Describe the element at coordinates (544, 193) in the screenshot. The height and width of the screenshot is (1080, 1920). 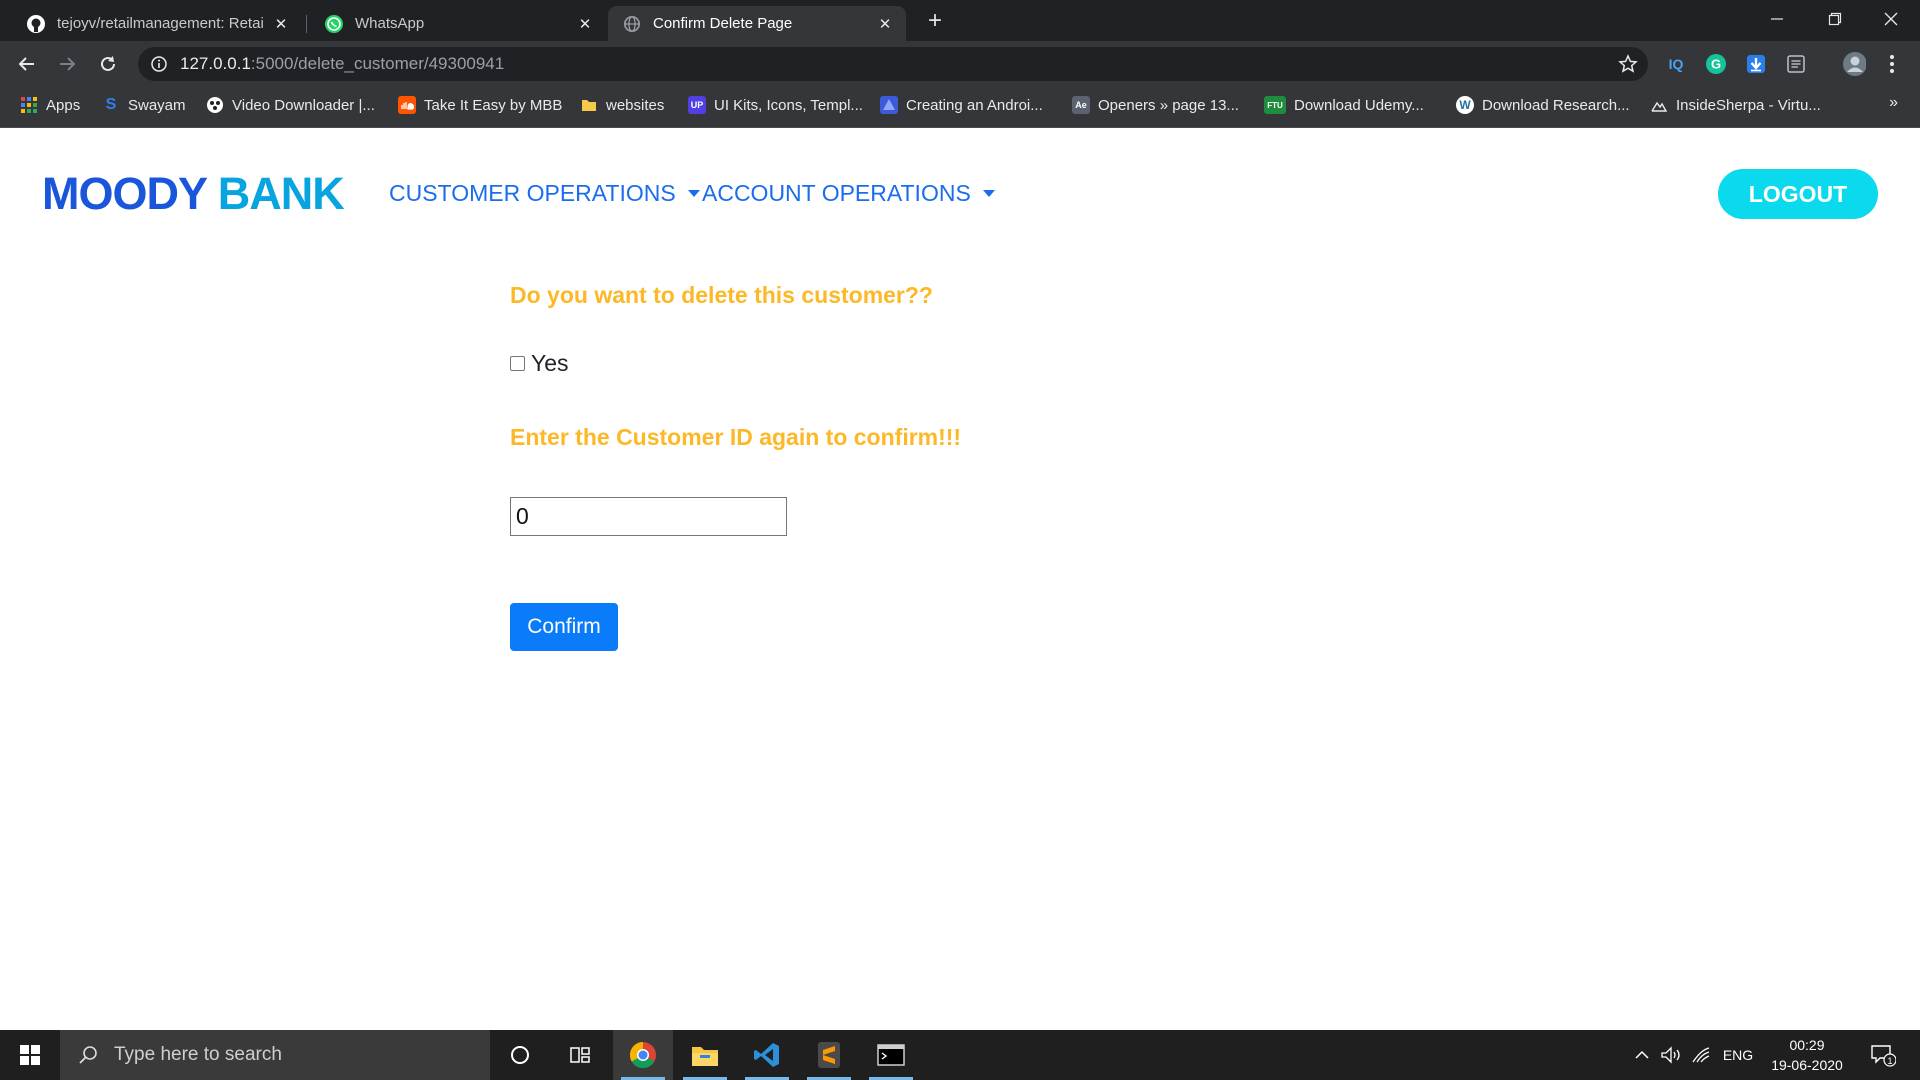
I see `nav-customer-operations: CUSTOMER OPERATIONS` at that location.